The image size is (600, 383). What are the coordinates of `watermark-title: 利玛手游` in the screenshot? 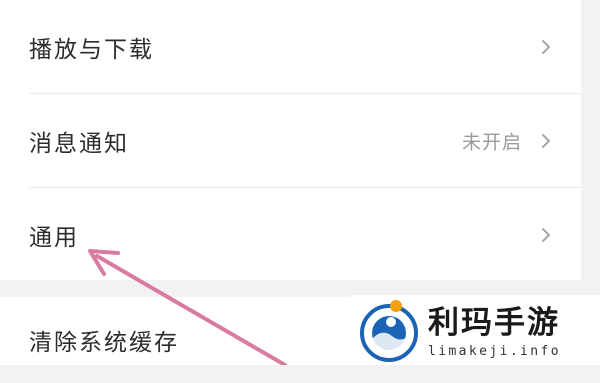 It's located at (494, 323).